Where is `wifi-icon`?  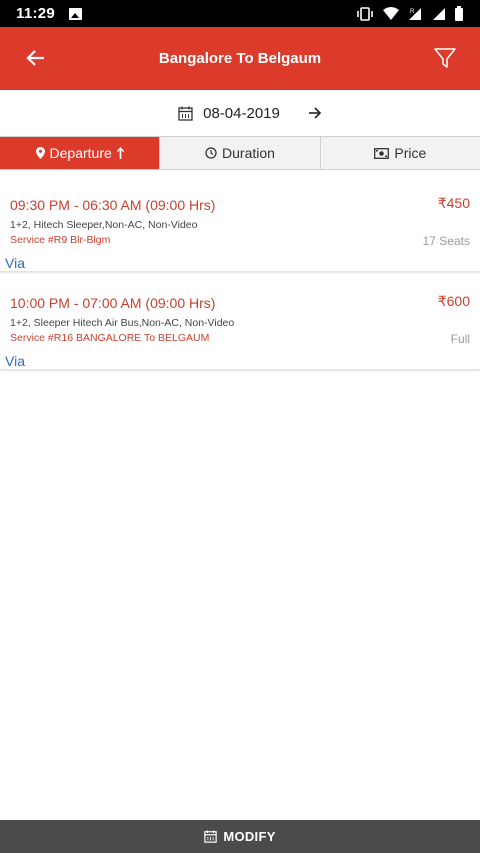 wifi-icon is located at coordinates (391, 13).